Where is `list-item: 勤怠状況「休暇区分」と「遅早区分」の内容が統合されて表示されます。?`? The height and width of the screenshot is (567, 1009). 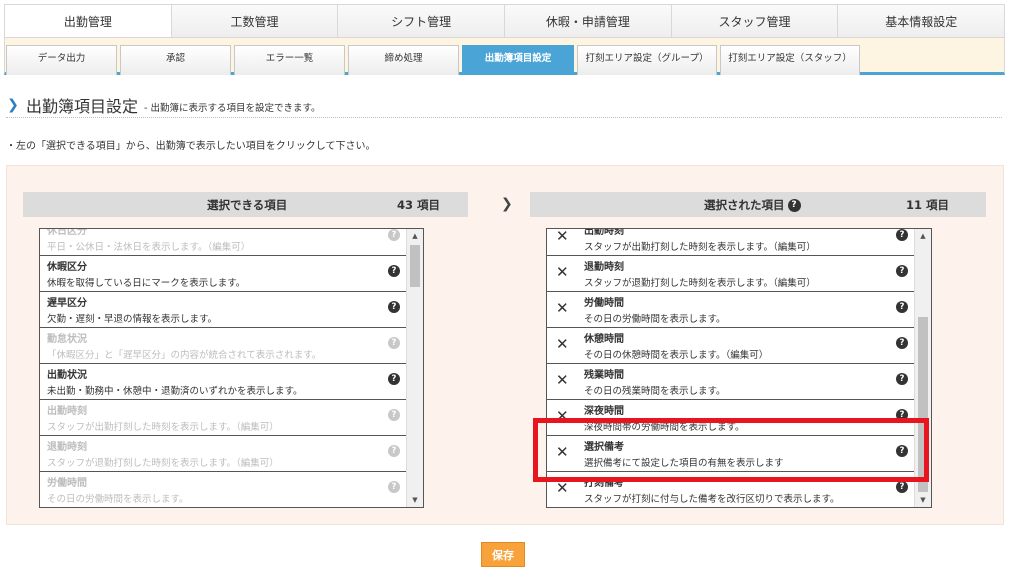
list-item: 勤怠状況「休暇区分」と「遅早区分」の内容が統合されて表示されます。? is located at coordinates (223, 346).